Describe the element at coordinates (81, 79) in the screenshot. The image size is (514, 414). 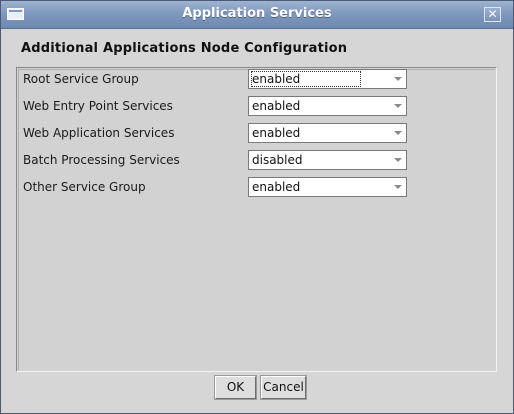
I see `root-service-group-label: Root Service Group` at that location.